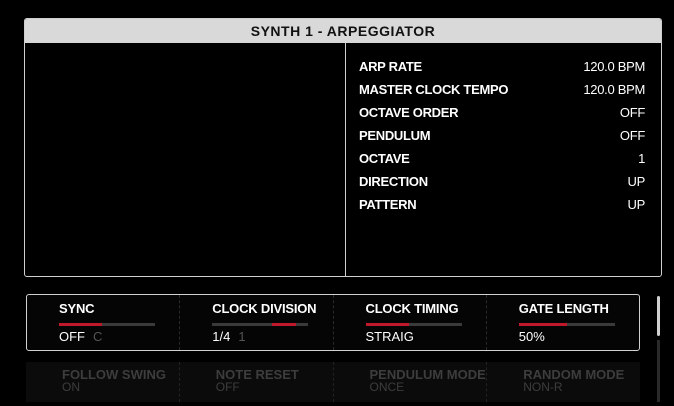 The image size is (674, 406). Describe the element at coordinates (77, 308) in the screenshot. I see `control-label: SYNC` at that location.